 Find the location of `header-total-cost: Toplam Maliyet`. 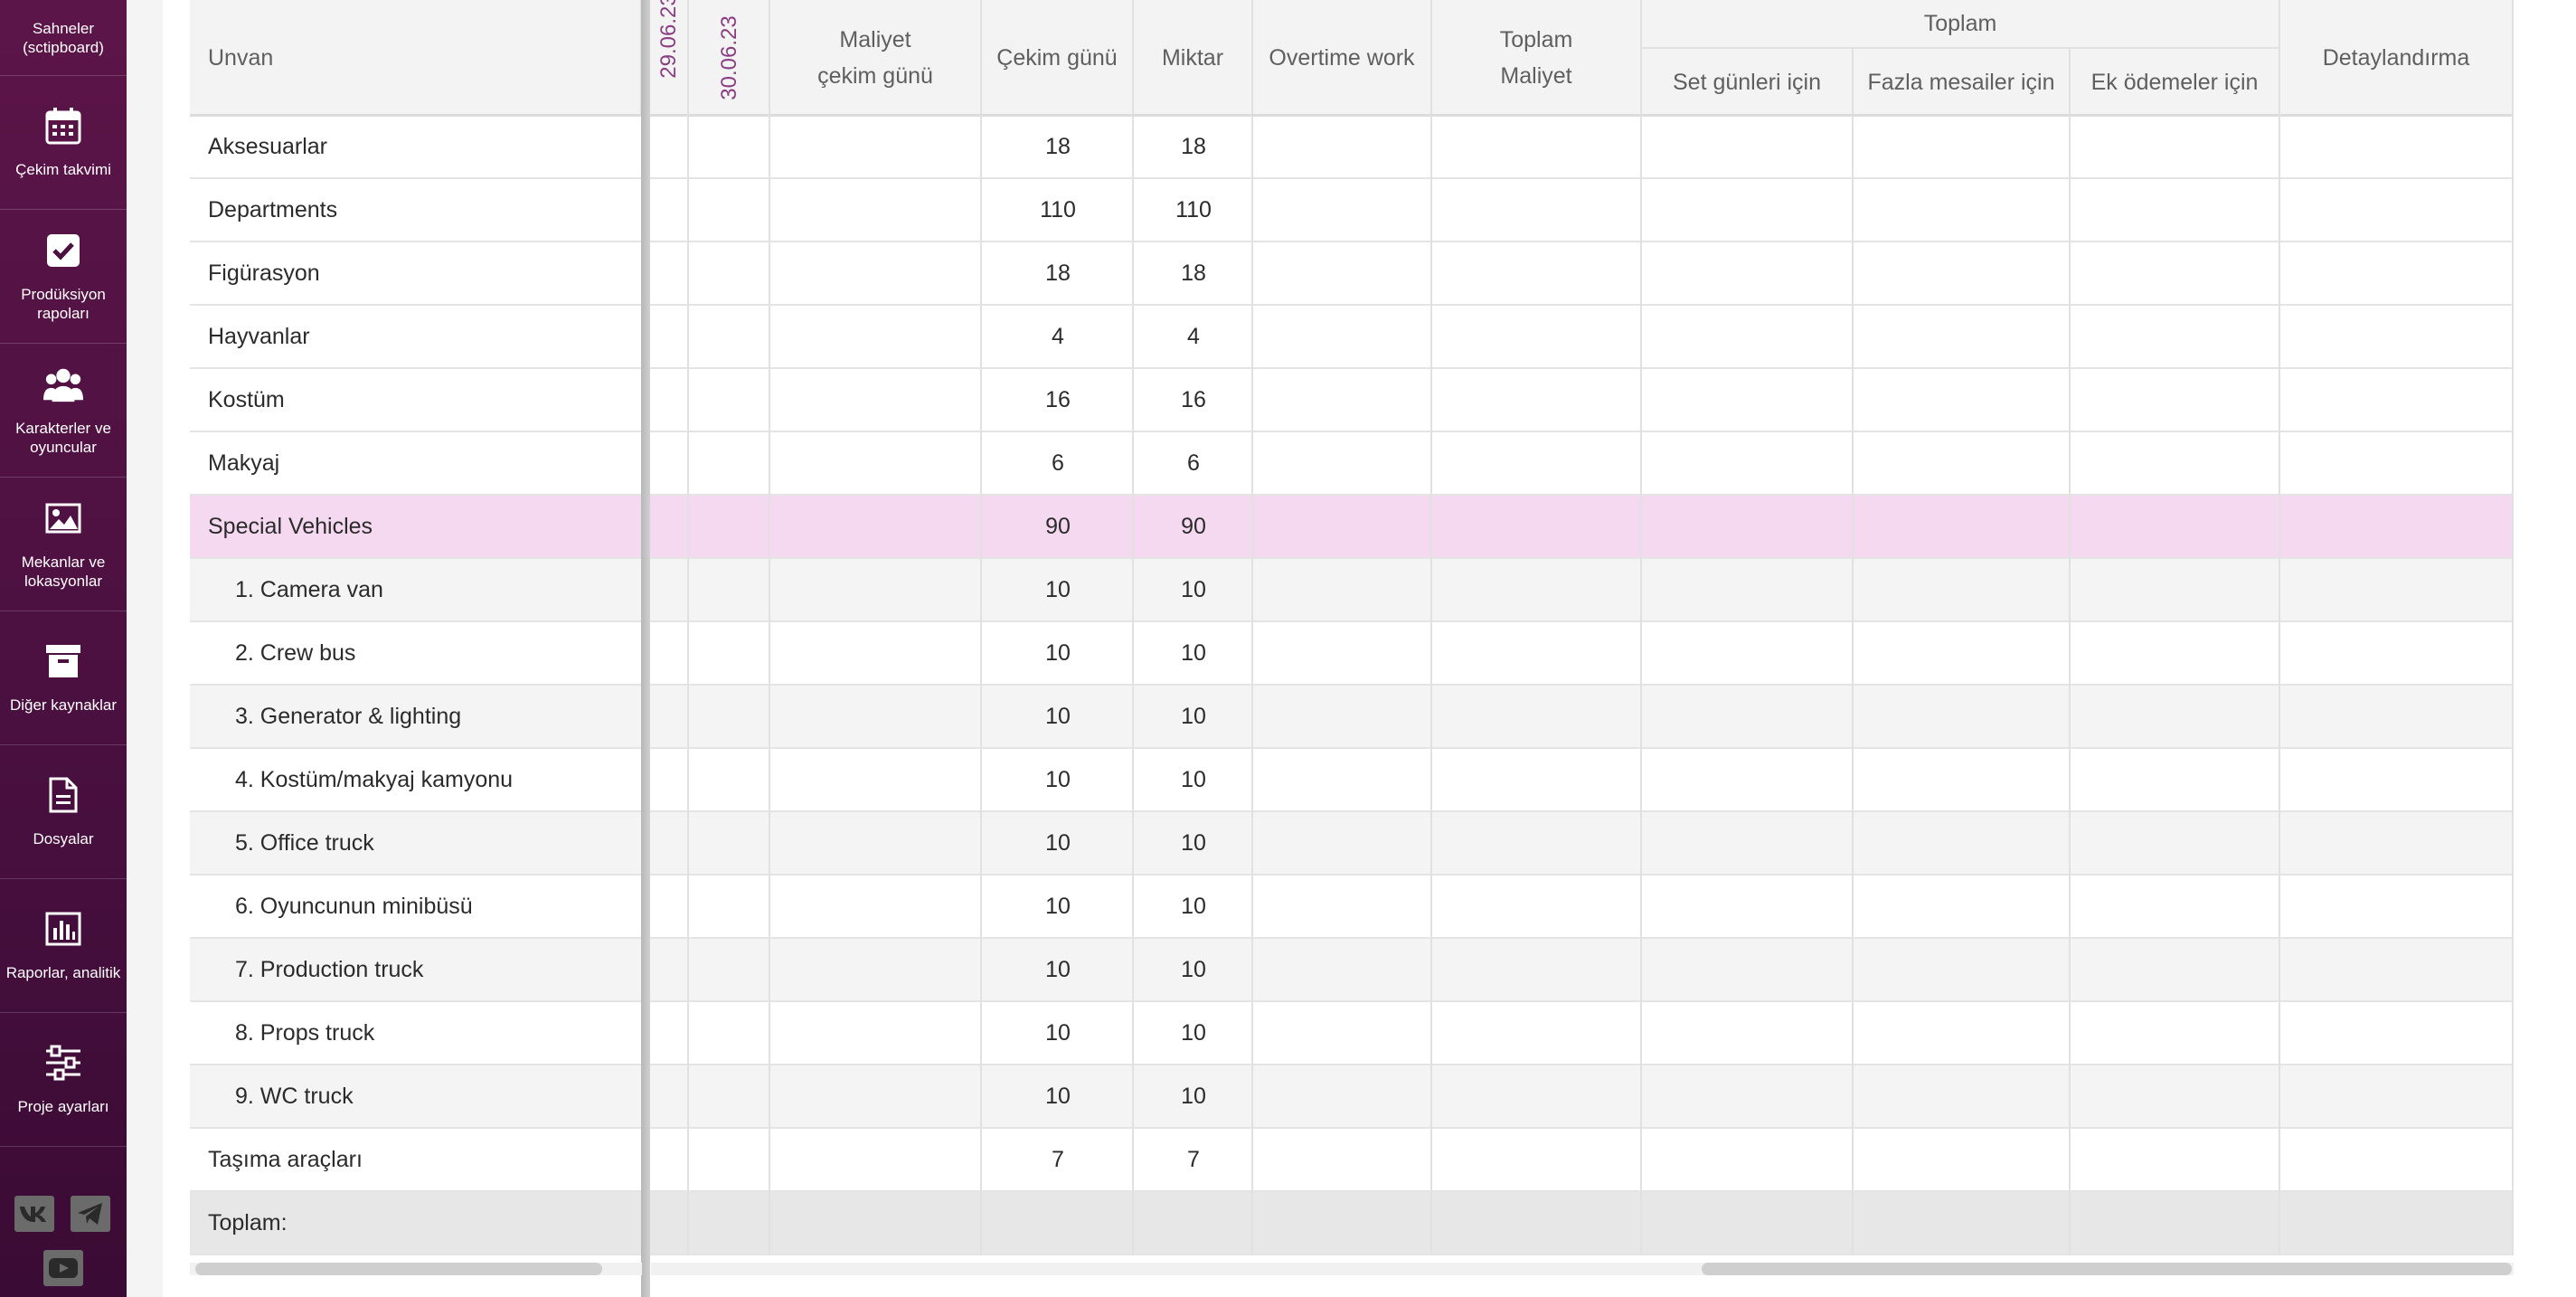

header-total-cost: Toplam Maliyet is located at coordinates (1537, 58).